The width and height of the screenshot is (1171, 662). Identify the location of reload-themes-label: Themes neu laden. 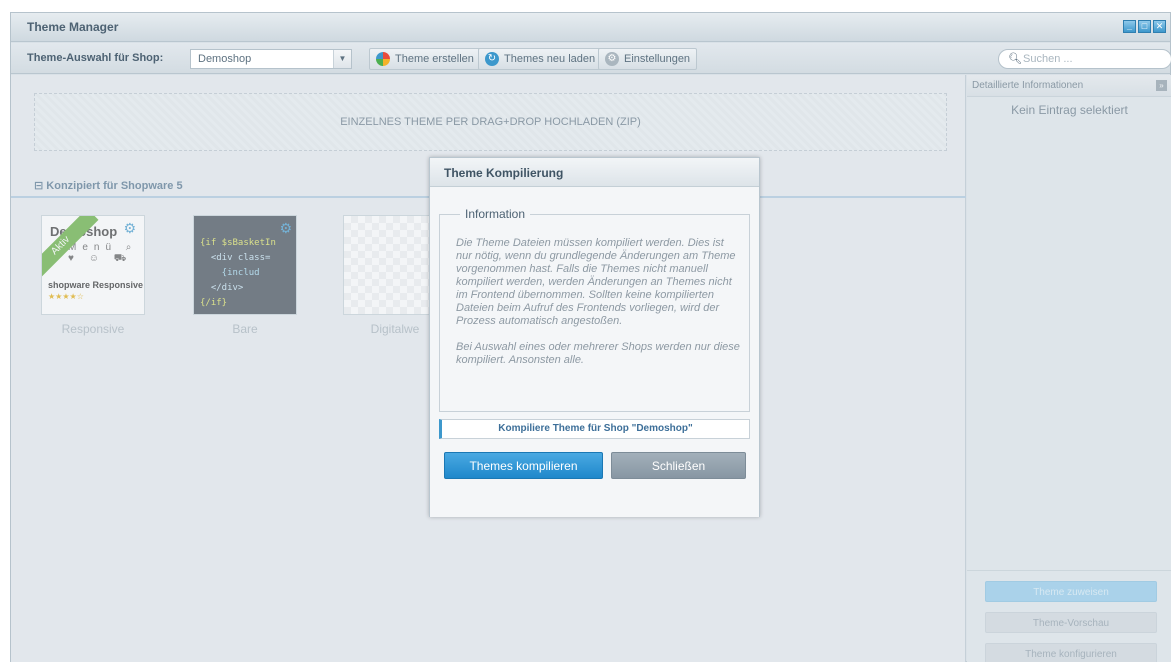
(550, 59).